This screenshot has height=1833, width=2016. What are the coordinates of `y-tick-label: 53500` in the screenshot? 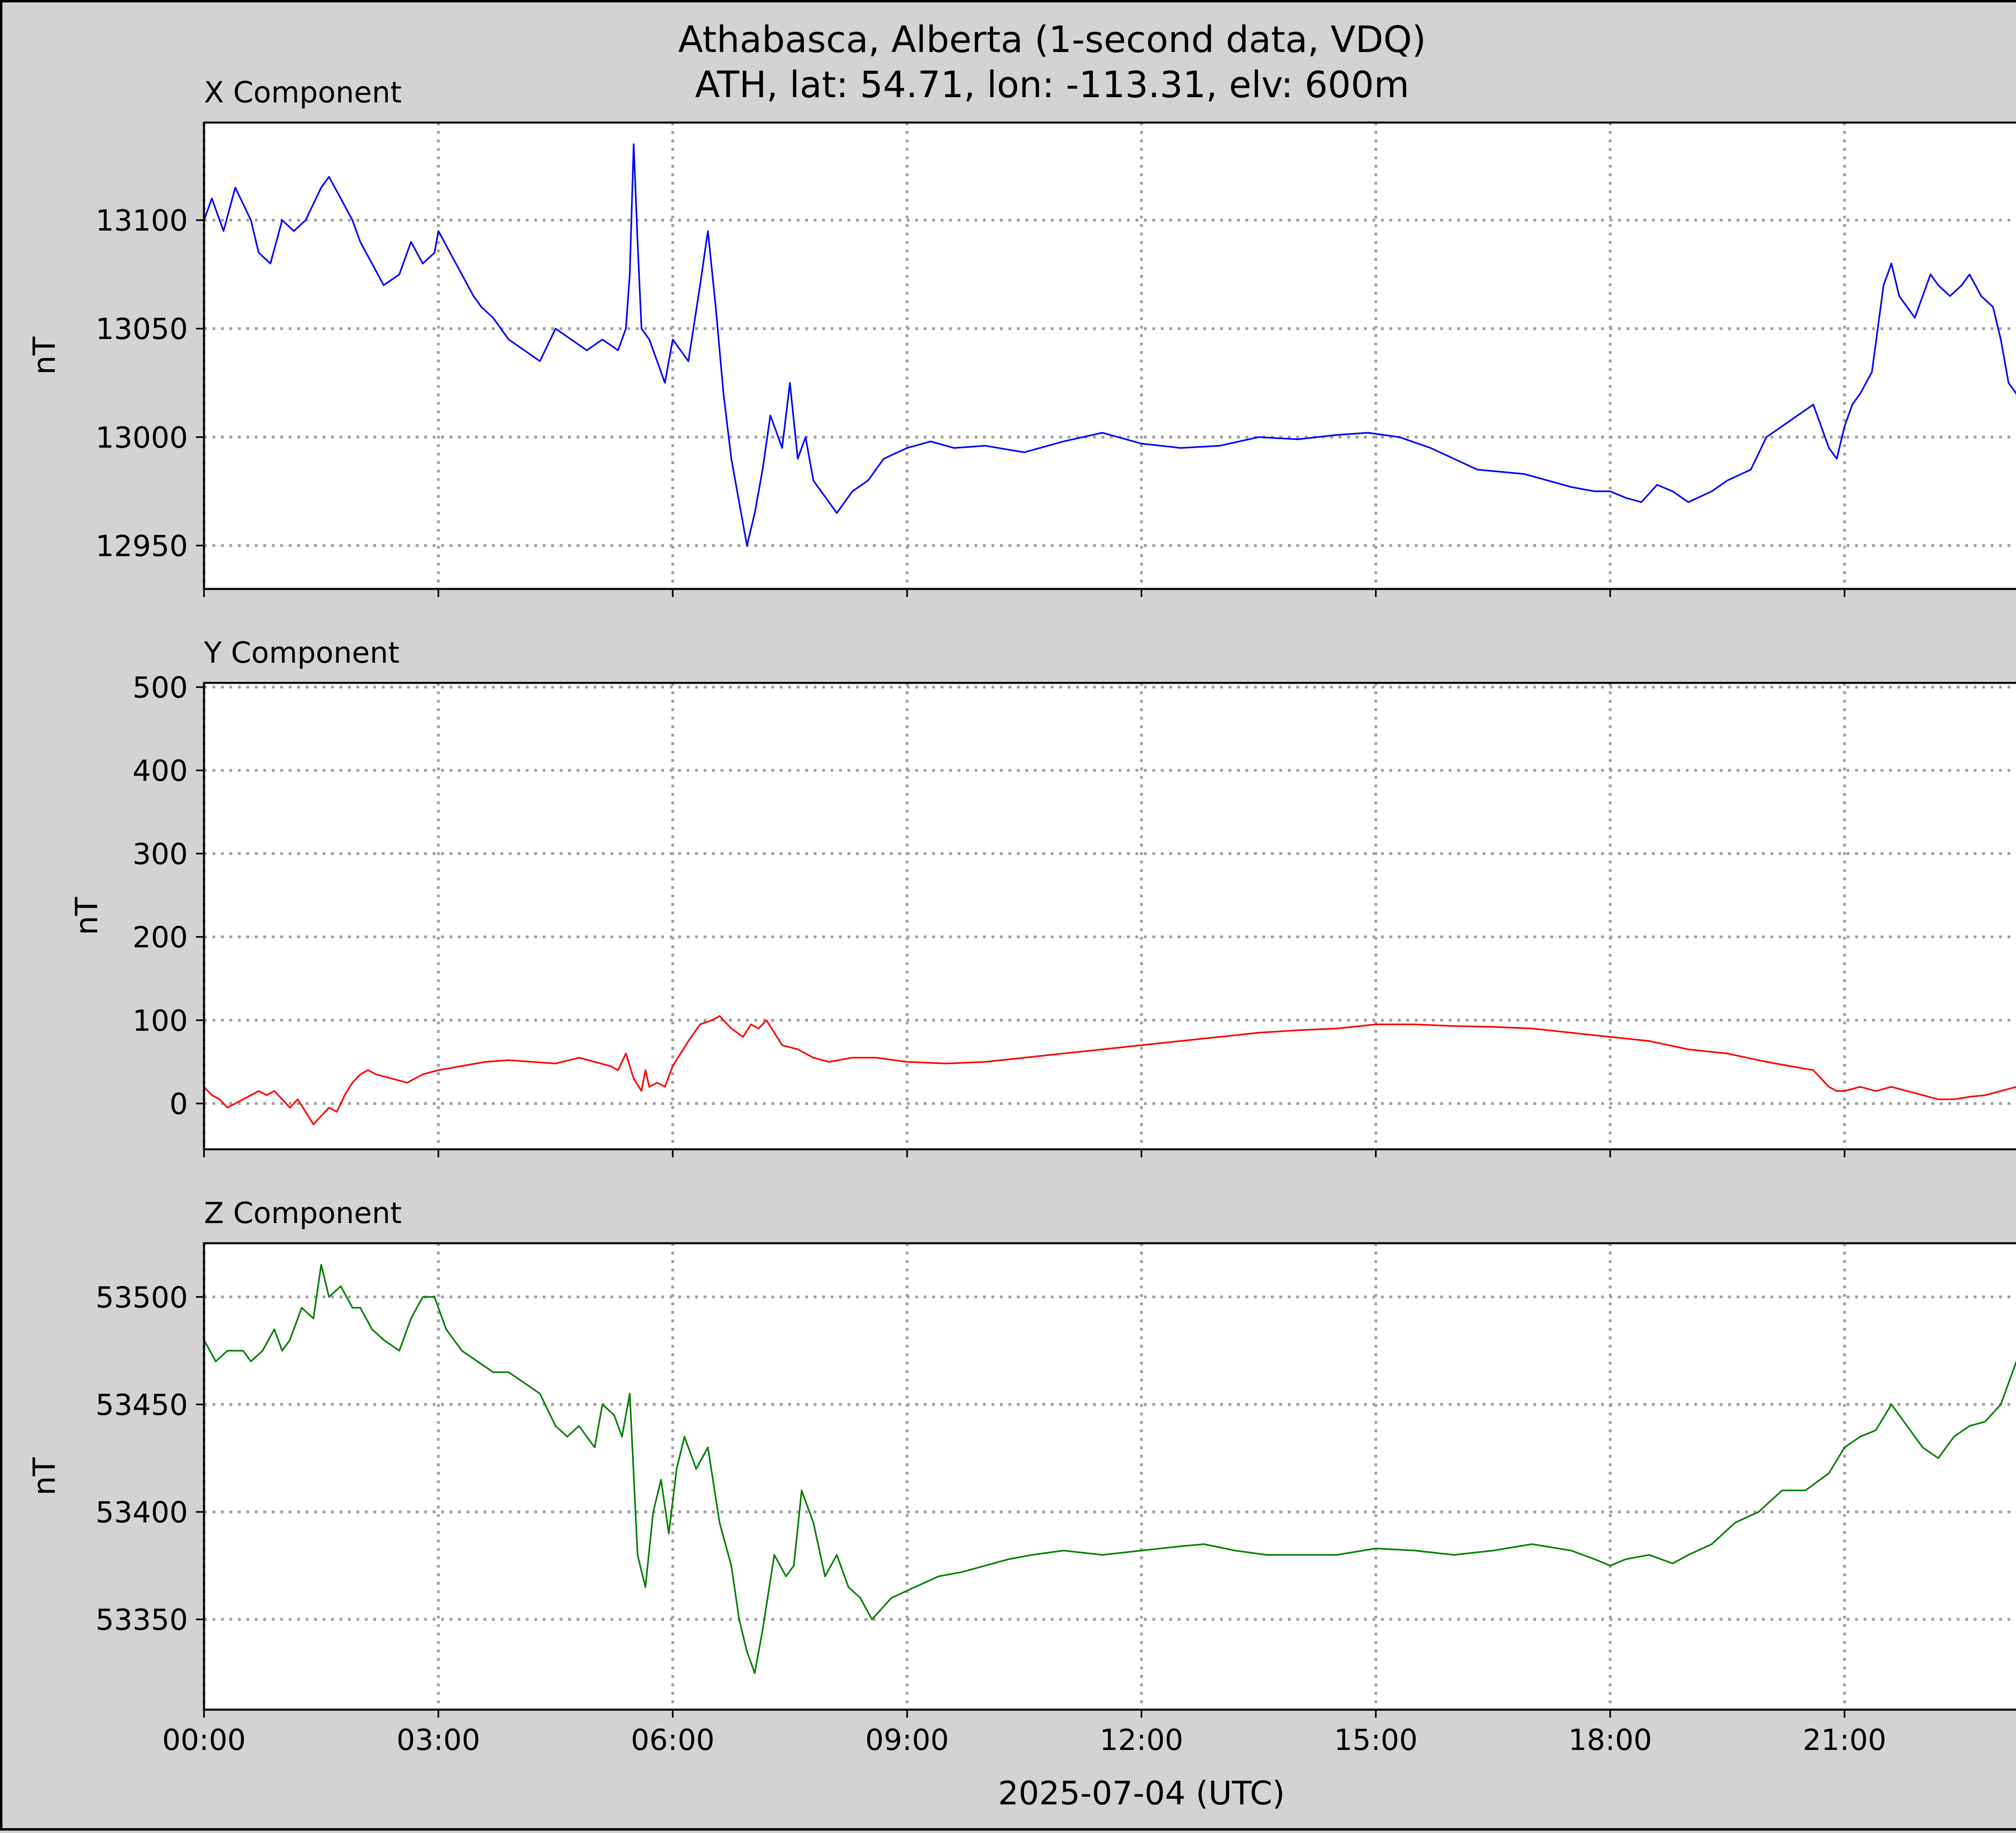 It's located at (142, 1297).